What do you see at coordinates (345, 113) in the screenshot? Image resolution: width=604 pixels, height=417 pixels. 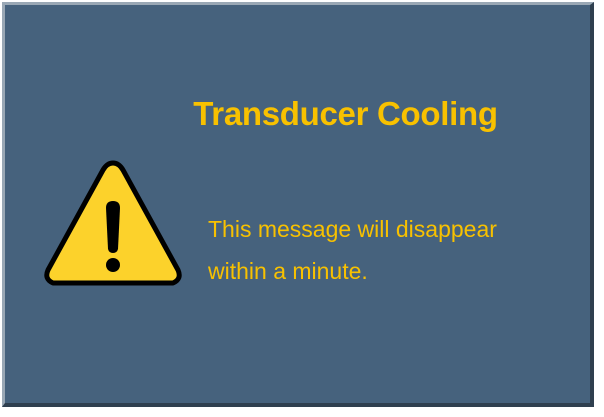 I see `dialog-title: Transducer Cooling` at bounding box center [345, 113].